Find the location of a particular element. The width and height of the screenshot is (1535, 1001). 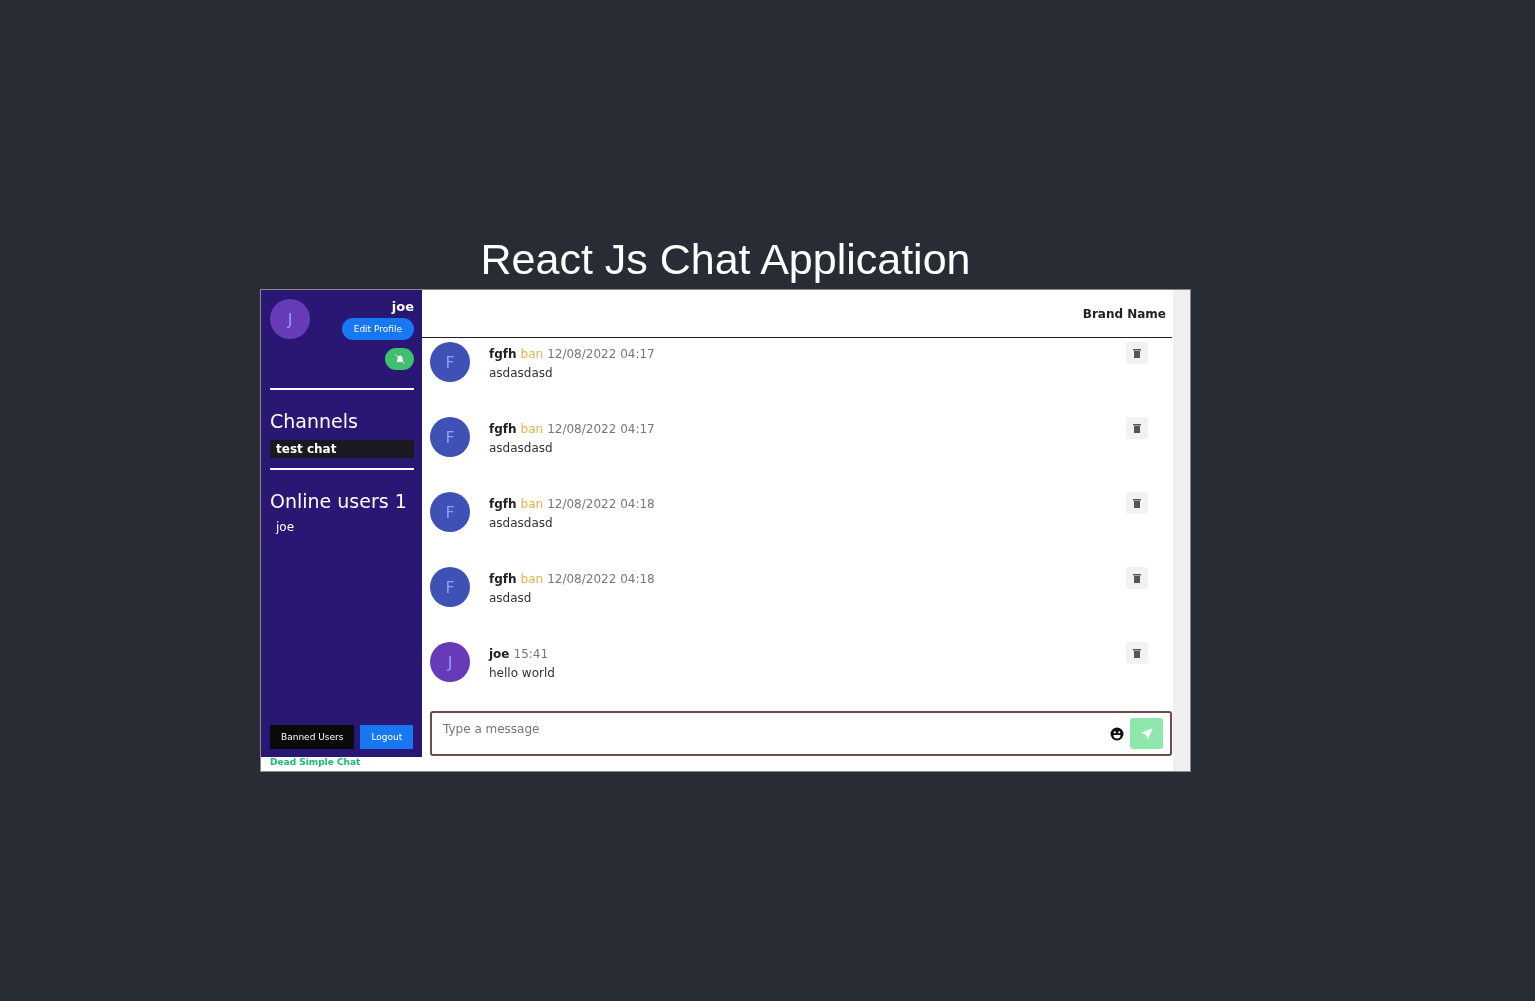

author-name: joe is located at coordinates (499, 654).